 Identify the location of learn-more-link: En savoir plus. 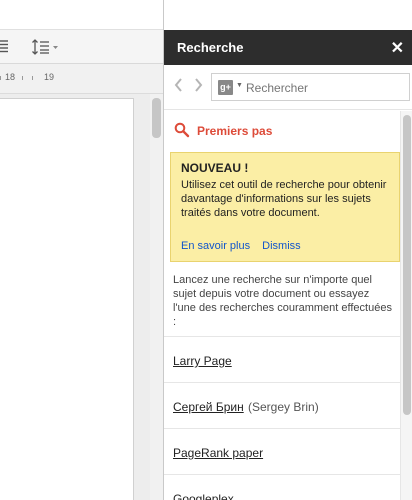
(215, 246).